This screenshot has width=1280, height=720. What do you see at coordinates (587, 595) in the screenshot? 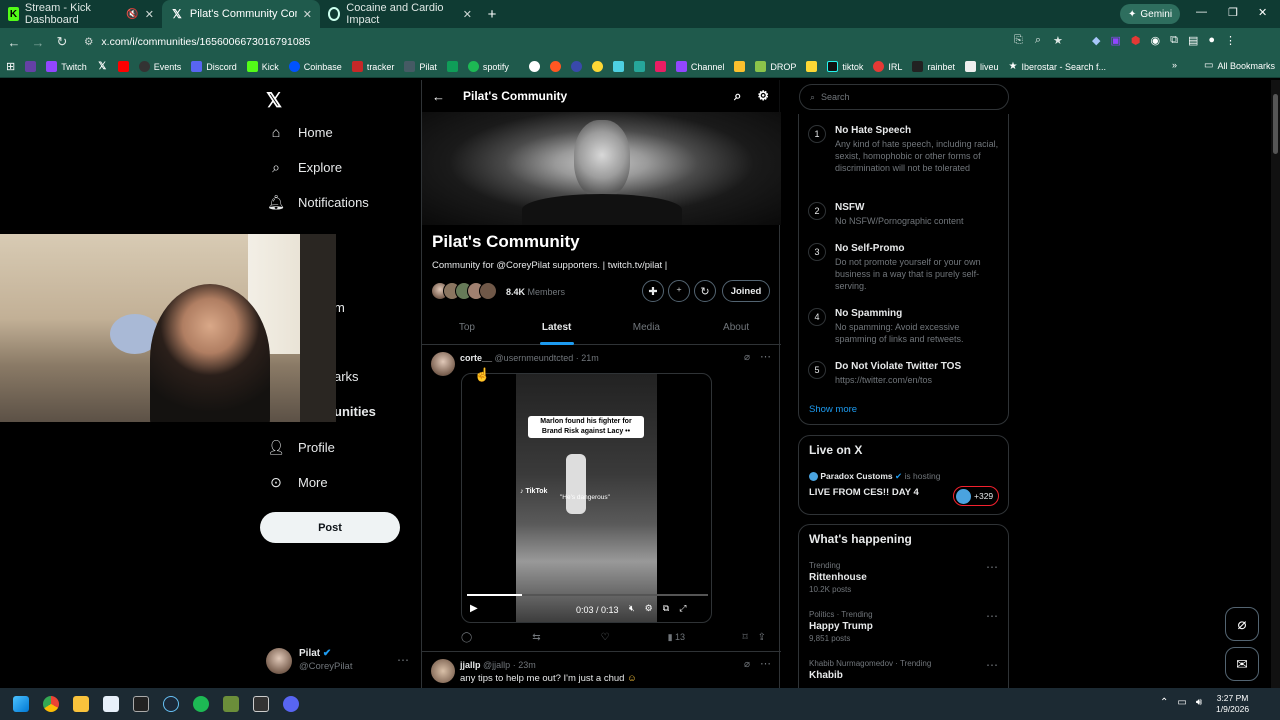
I see `video-progress-track` at bounding box center [587, 595].